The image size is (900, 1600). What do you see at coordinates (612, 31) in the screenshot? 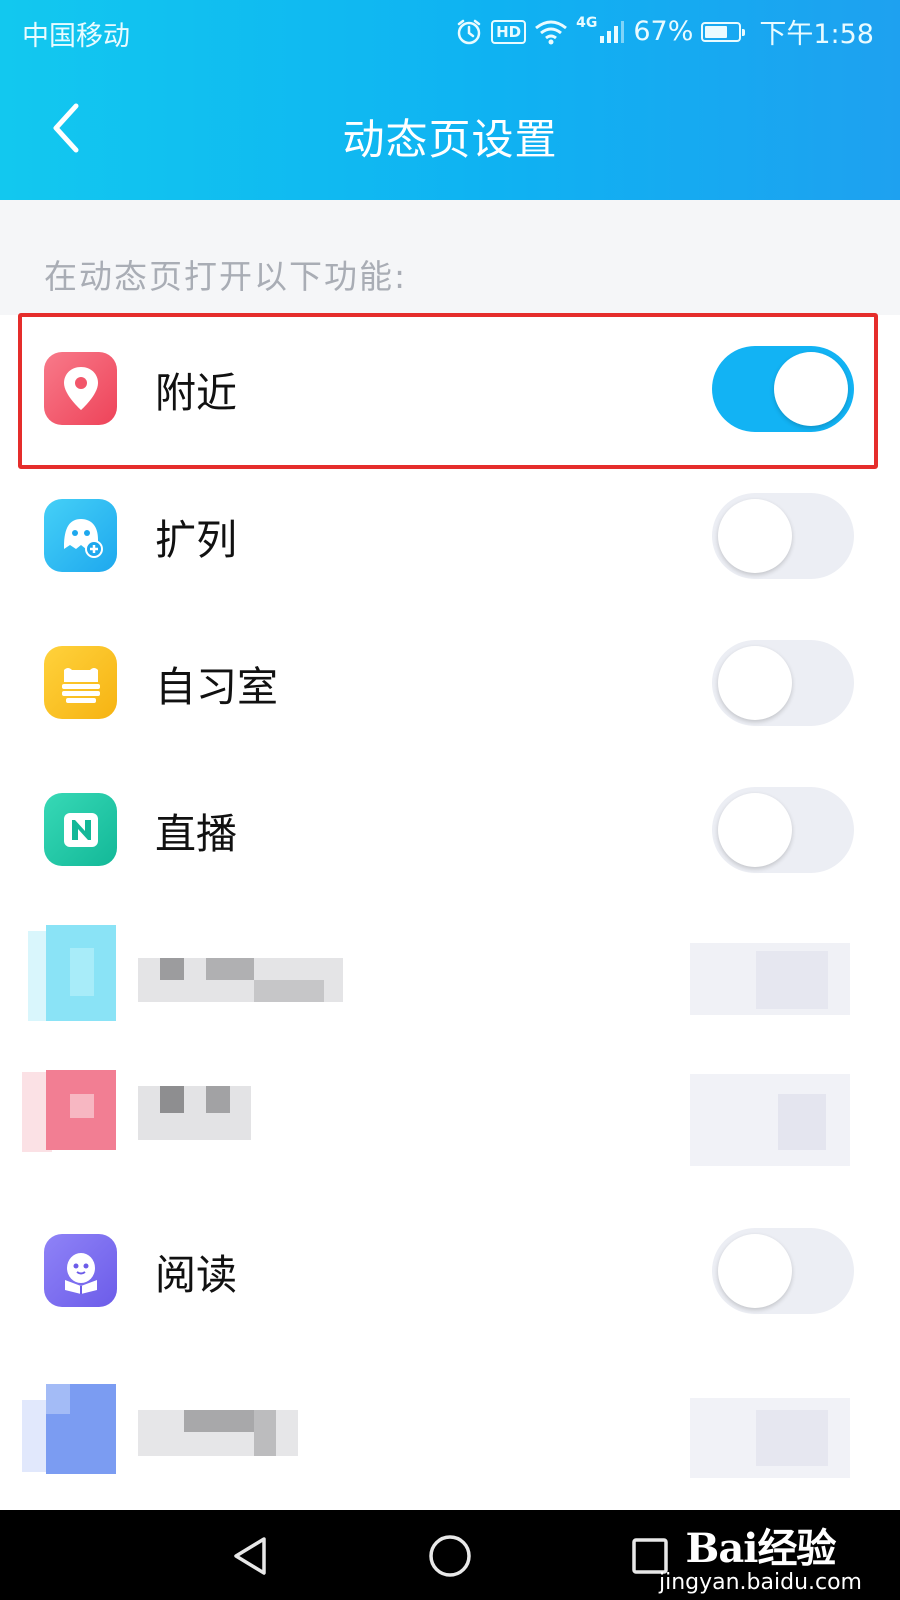
I see `signal-icon` at bounding box center [612, 31].